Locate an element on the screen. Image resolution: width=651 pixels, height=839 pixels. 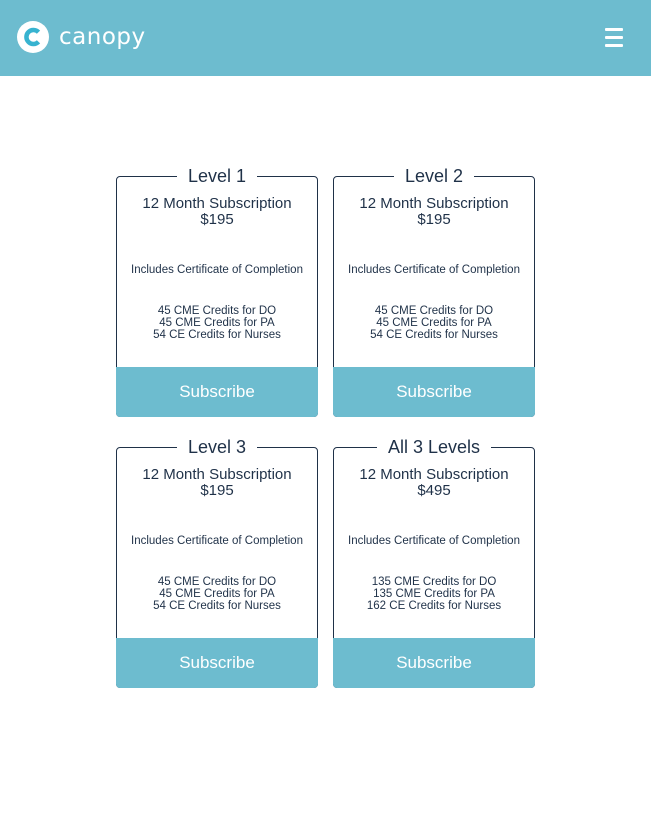
canopy-logo-icon is located at coordinates (33, 37).